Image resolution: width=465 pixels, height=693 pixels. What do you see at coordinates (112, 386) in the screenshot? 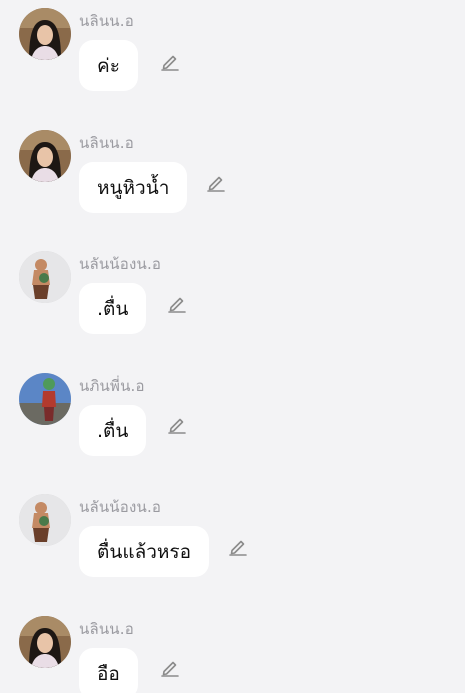
I see `sender-name: นภินพี่น.อ` at bounding box center [112, 386].